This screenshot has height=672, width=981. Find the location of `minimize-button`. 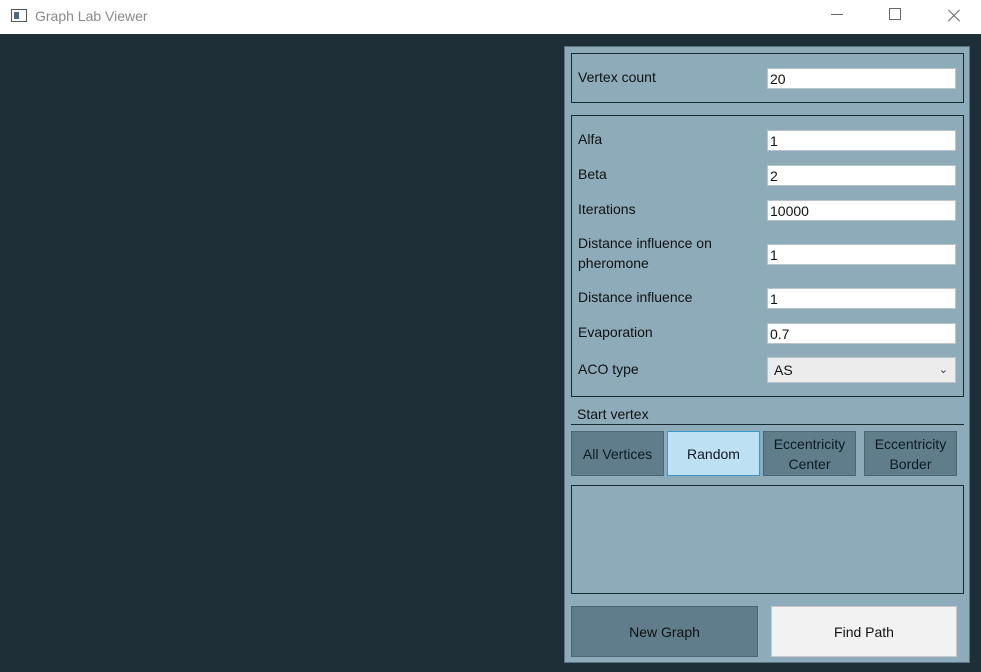

minimize-button is located at coordinates (837, 17).